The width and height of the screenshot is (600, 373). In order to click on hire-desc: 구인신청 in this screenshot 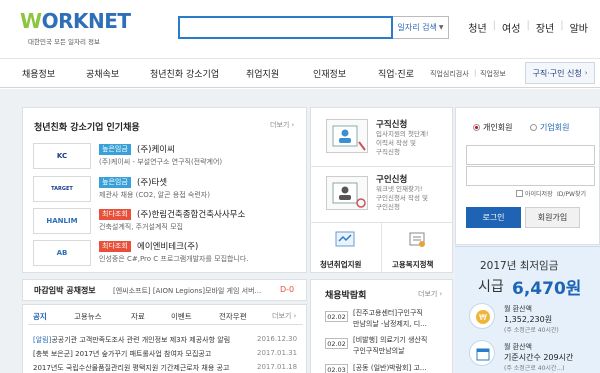, I will do `click(388, 207)`.